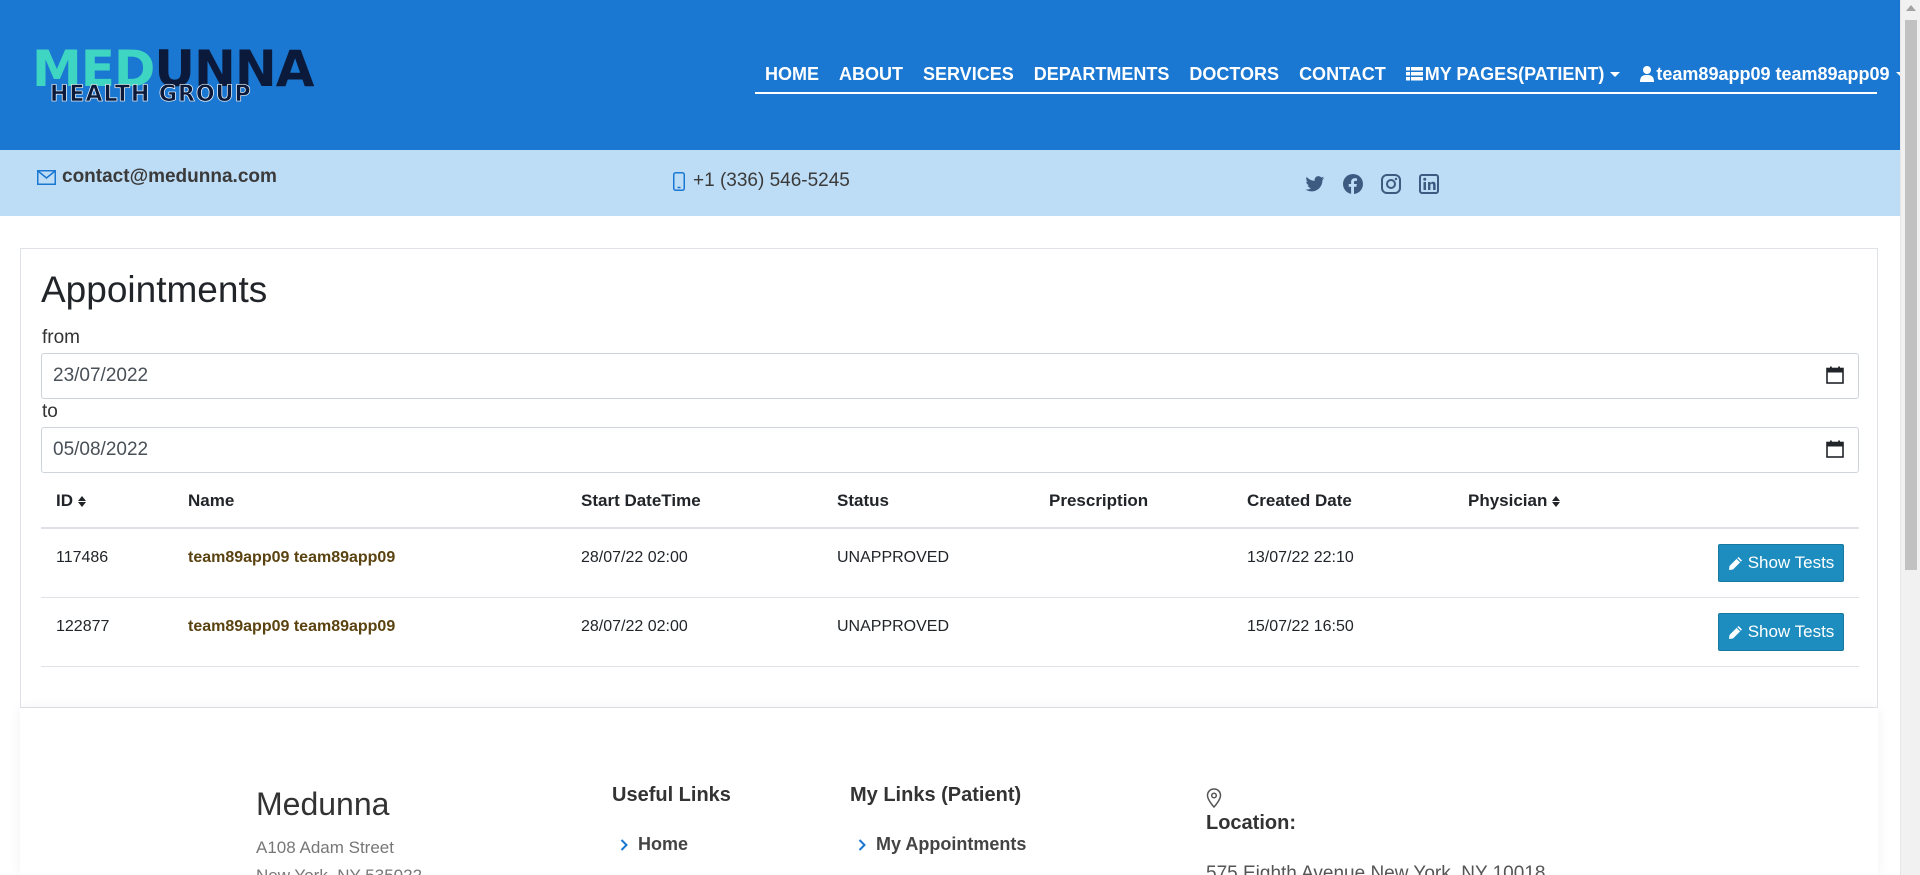  What do you see at coordinates (1414, 74) in the screenshot?
I see `list-icon` at bounding box center [1414, 74].